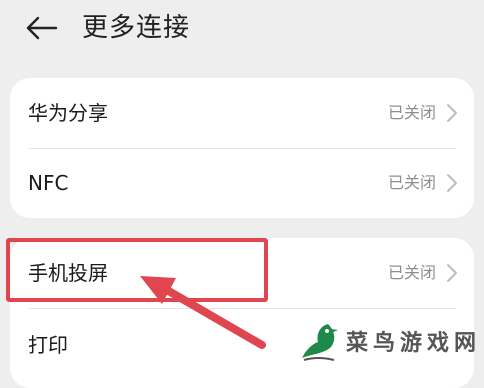  I want to click on row-label: 华为分享, so click(68, 113).